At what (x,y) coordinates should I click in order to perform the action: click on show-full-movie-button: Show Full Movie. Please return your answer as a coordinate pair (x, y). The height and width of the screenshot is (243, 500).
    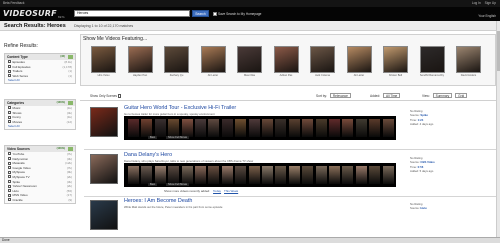
    Looking at the image, I should click on (178, 184).